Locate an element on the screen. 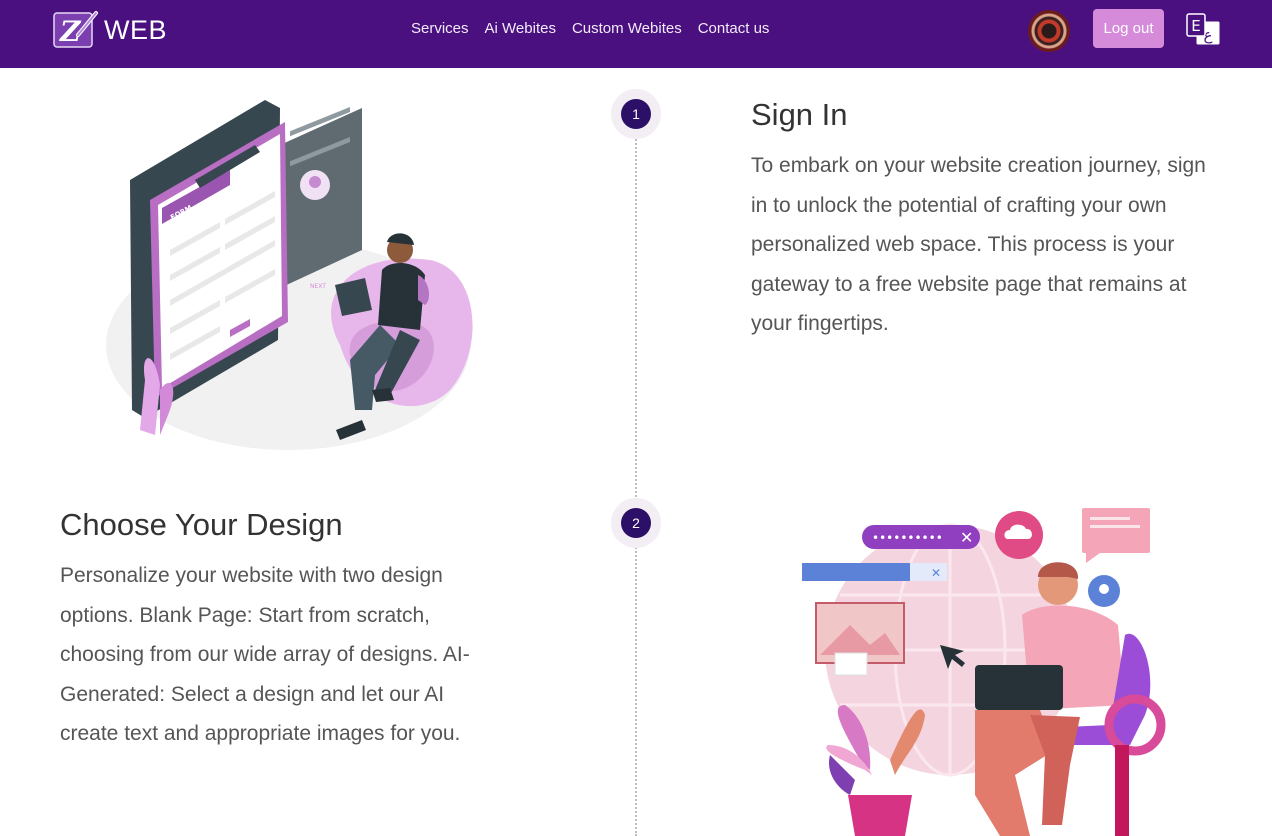 This screenshot has width=1272, height=836. nav-link-contact: Contact us is located at coordinates (734, 28).